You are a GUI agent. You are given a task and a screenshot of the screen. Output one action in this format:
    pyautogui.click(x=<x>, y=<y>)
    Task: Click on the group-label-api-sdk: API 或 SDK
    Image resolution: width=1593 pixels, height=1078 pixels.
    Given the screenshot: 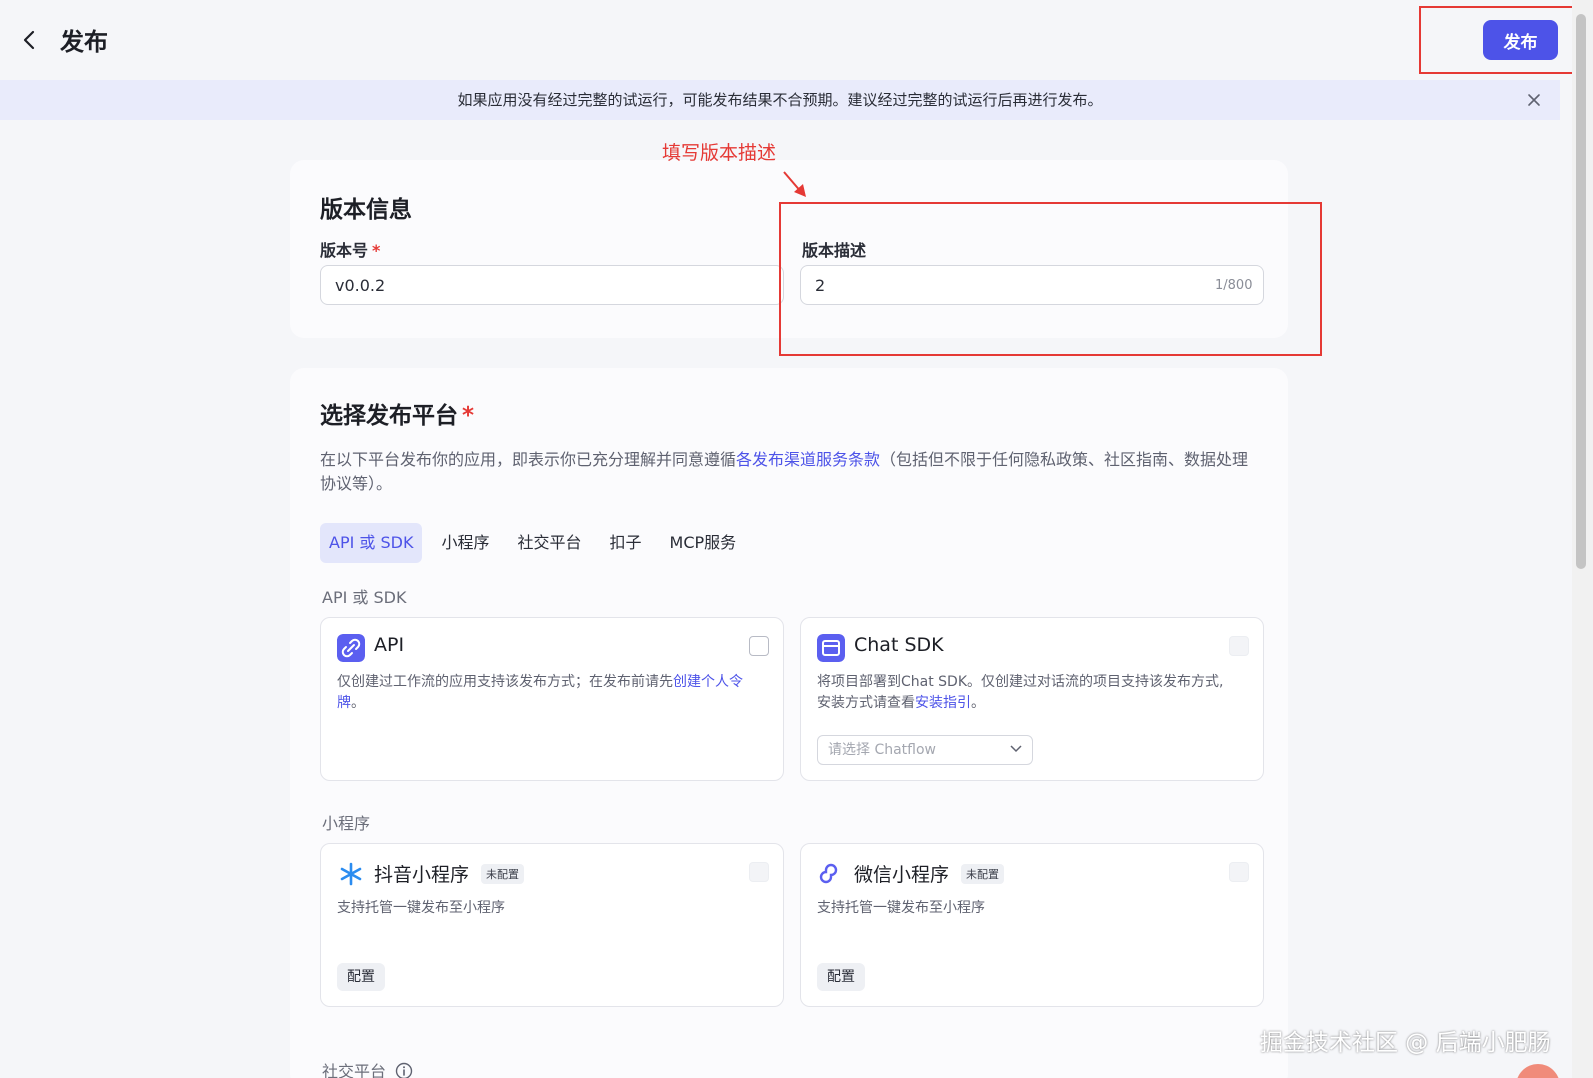 What is the action you would take?
    pyautogui.click(x=364, y=597)
    